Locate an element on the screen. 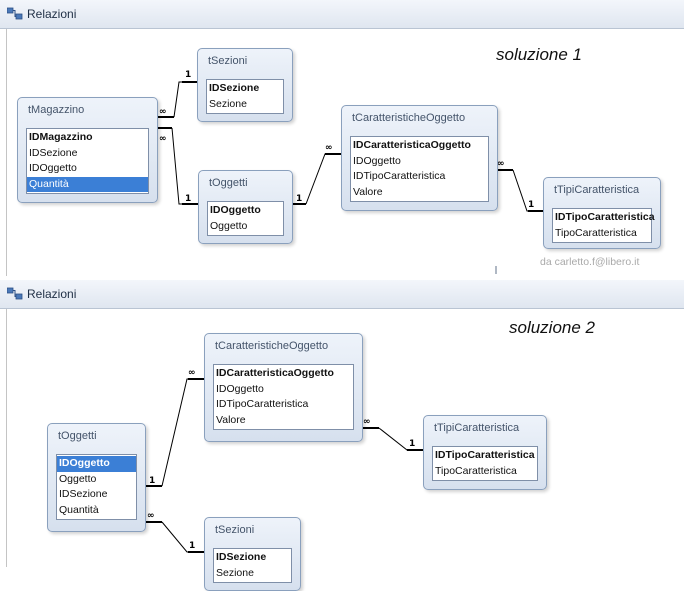 The width and height of the screenshot is (684, 591). field-primary-key: IDOggetto is located at coordinates (245, 211).